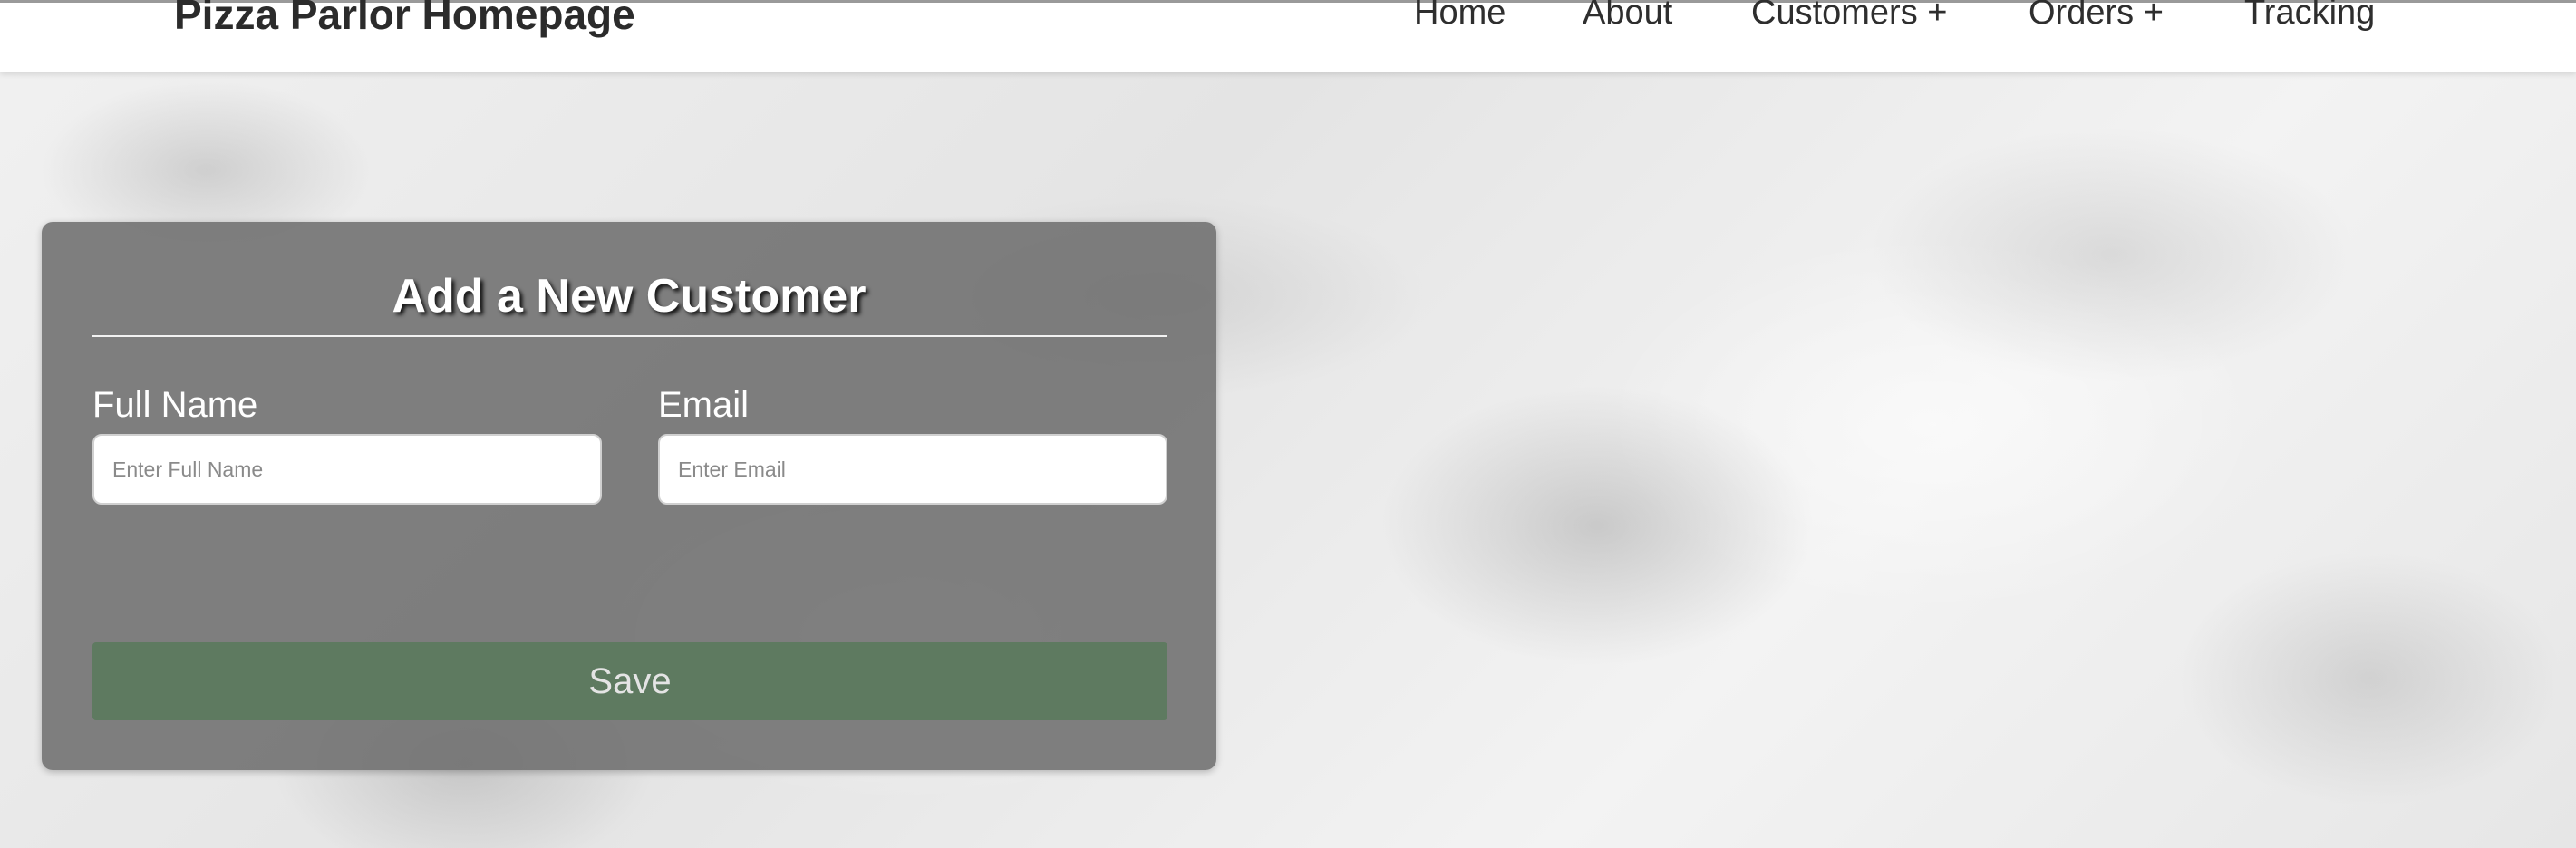 This screenshot has height=848, width=2576. Describe the element at coordinates (2096, 16) in the screenshot. I see `nav-dropdown-orders: Orders +` at that location.